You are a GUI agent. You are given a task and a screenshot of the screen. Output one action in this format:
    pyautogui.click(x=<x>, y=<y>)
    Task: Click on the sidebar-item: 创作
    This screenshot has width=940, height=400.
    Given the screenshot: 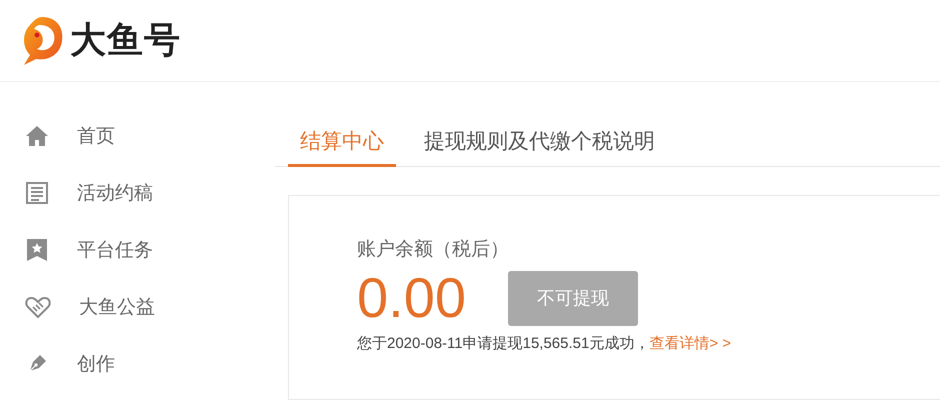 What is the action you would take?
    pyautogui.click(x=137, y=363)
    